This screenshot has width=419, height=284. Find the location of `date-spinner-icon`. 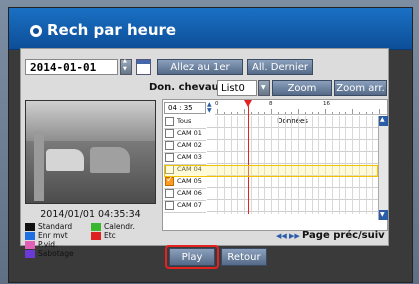

date-spinner-icon is located at coordinates (126, 66).